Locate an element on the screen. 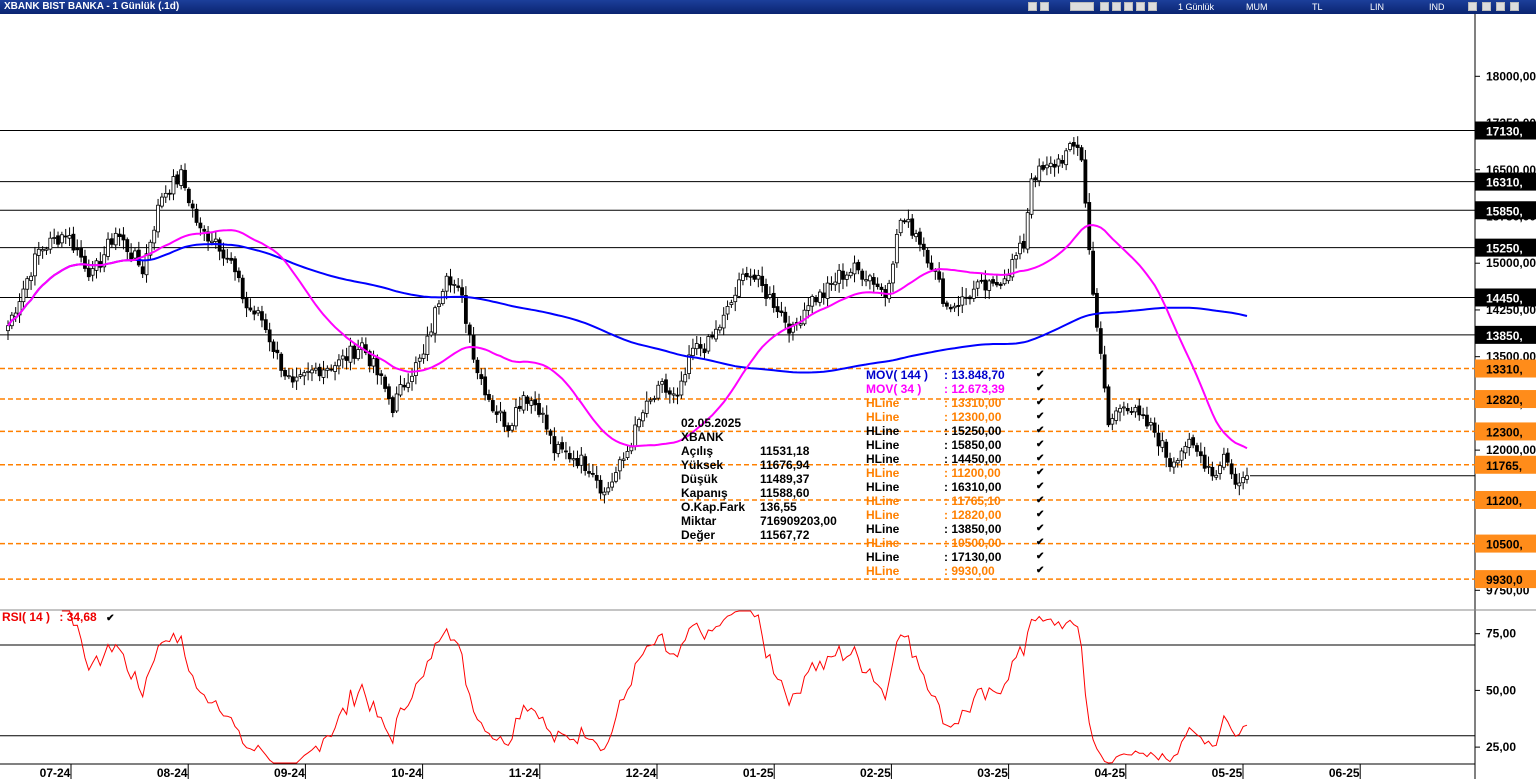 This screenshot has width=1536, height=779. period-button: 1 Günlük is located at coordinates (1196, 7).